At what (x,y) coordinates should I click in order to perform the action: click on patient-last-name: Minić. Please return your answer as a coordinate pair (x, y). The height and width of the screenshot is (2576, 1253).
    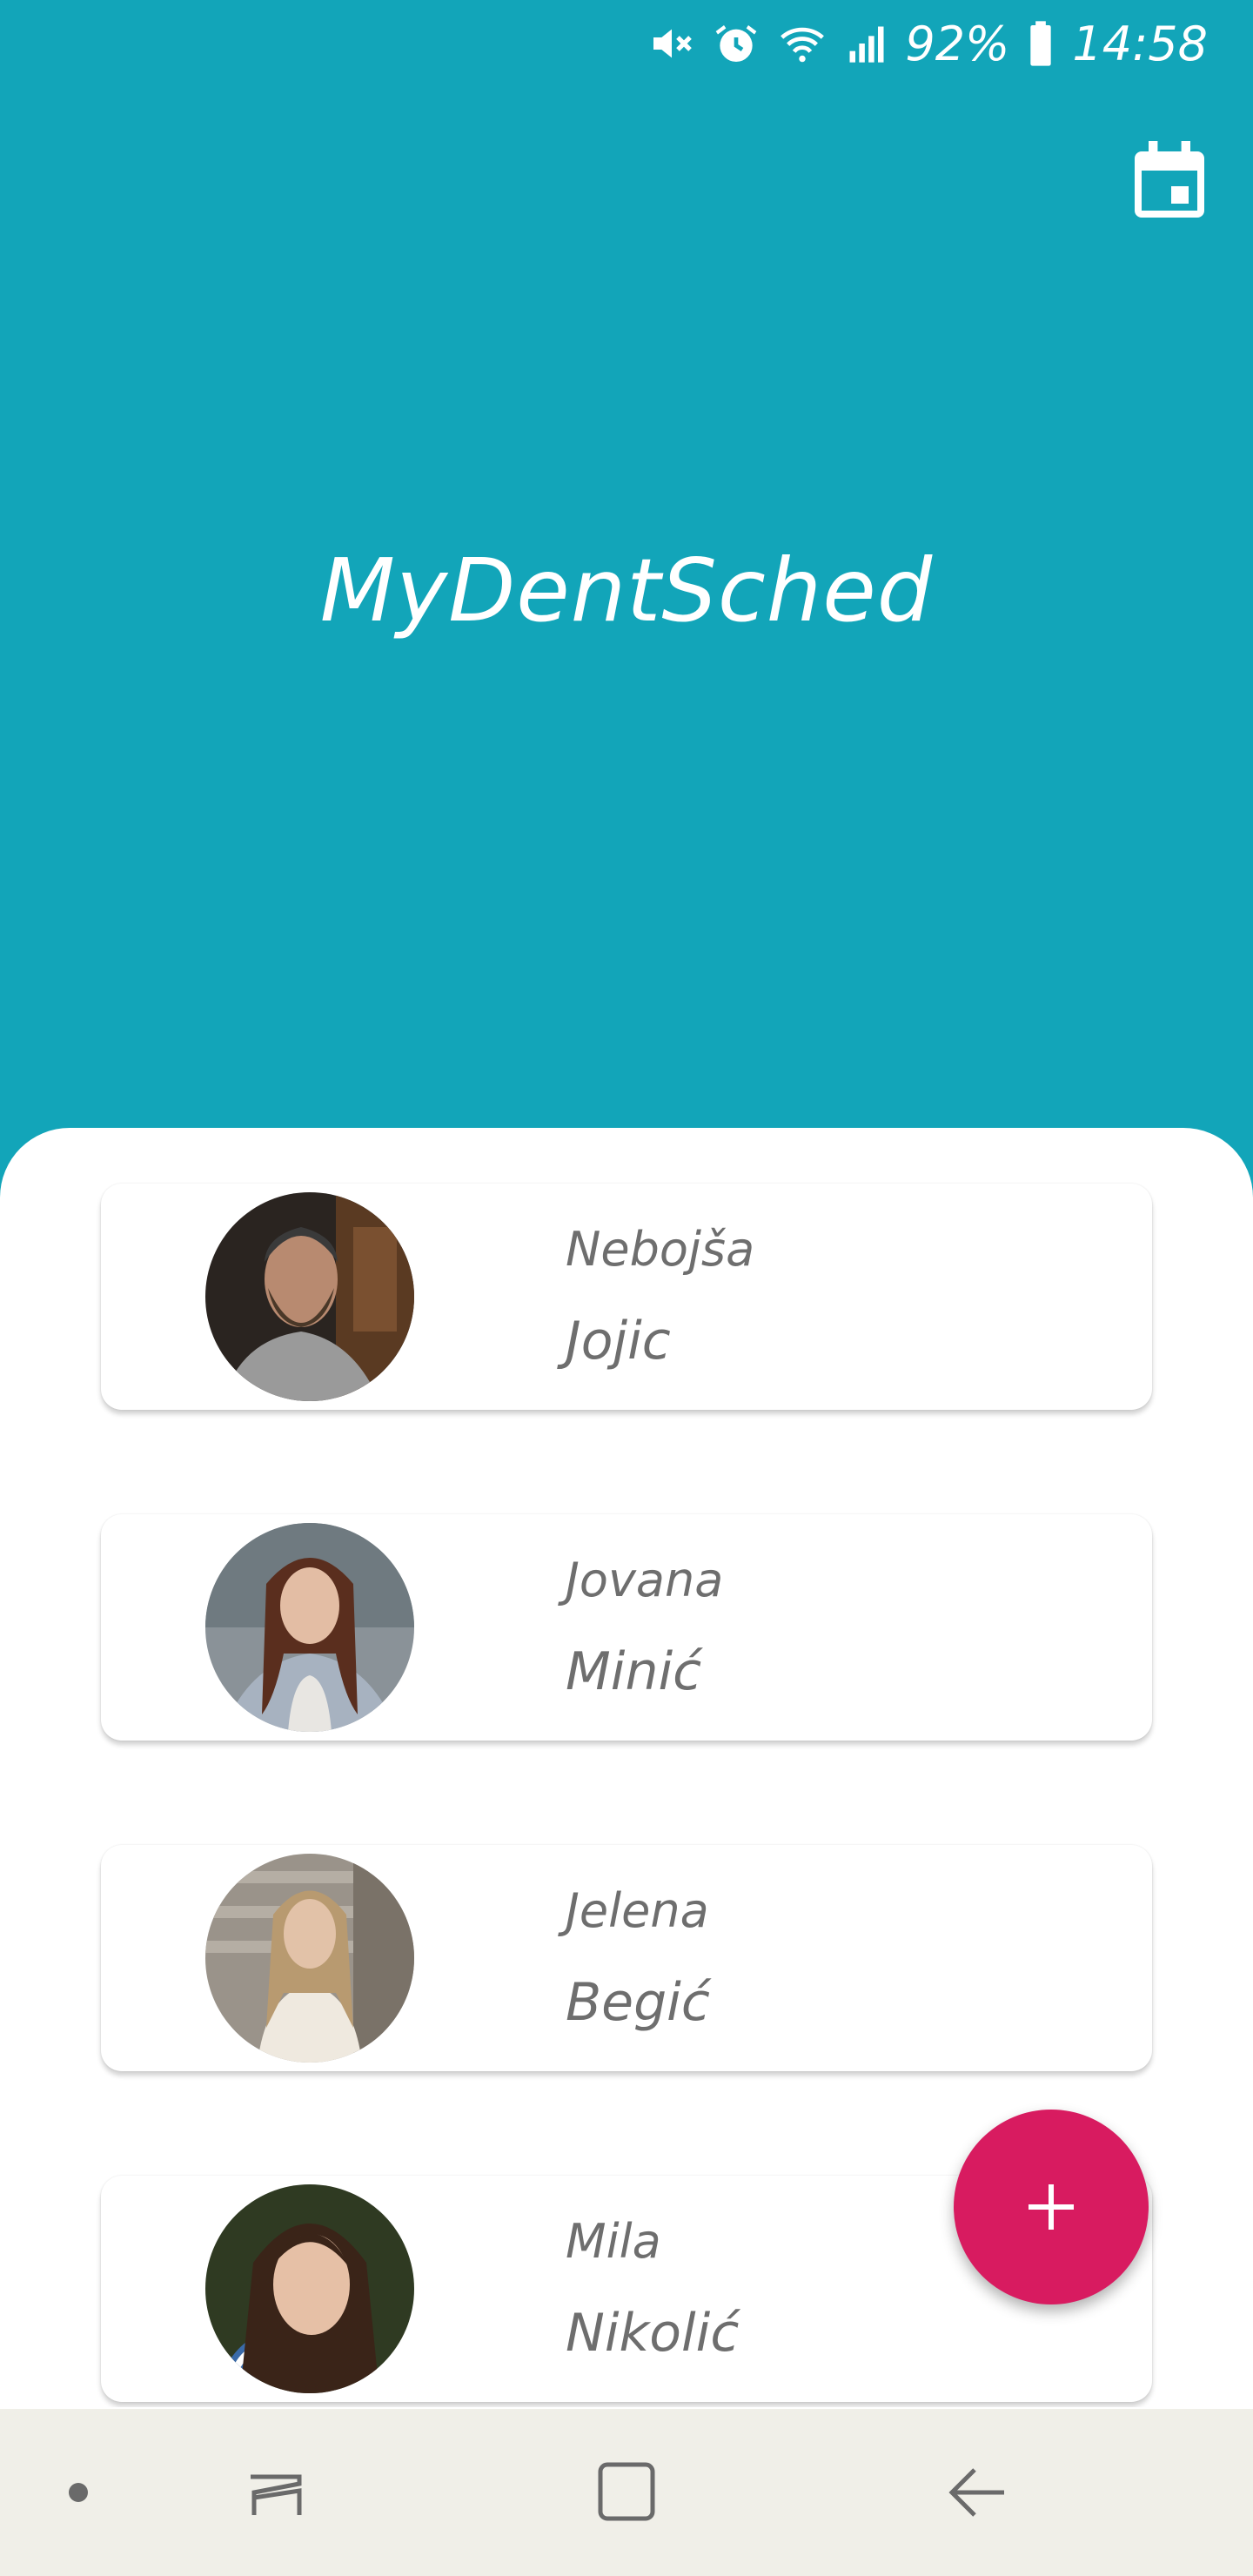
    Looking at the image, I should click on (634, 1671).